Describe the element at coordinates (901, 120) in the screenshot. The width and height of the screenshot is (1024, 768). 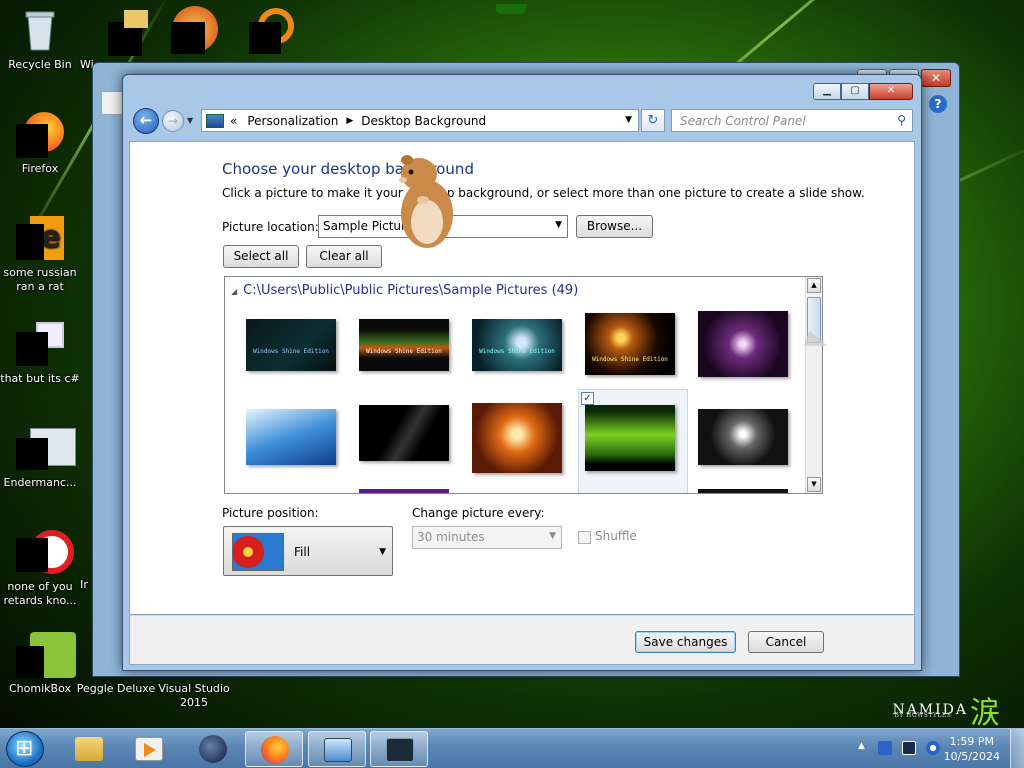
I see `search-icon: ⚲` at that location.